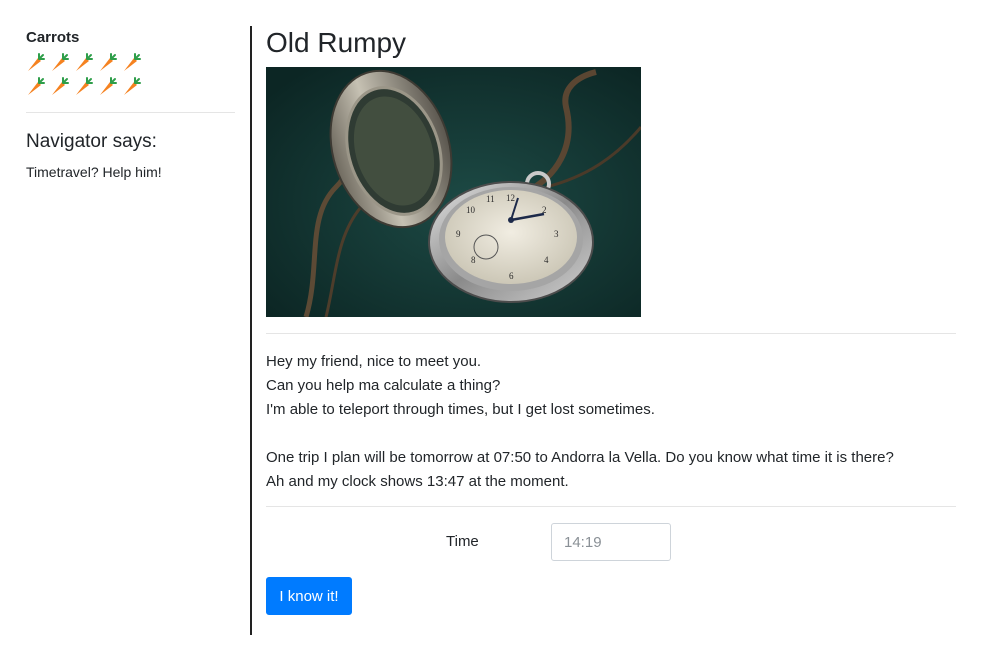  I want to click on svg-text: 9, so click(458, 234).